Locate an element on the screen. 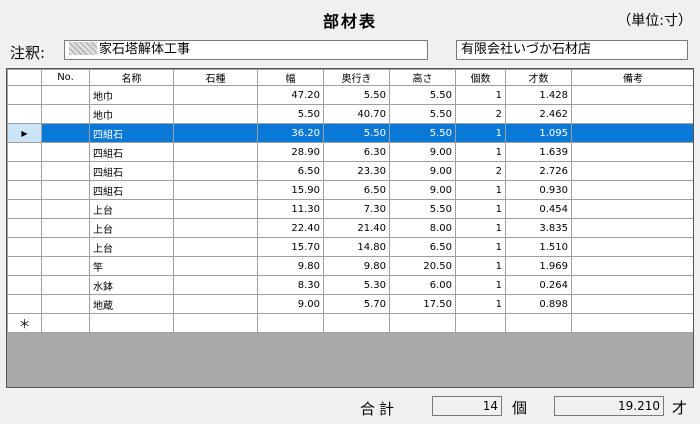 This screenshot has width=700, height=424. cell-sai: 0.454 is located at coordinates (538, 209).